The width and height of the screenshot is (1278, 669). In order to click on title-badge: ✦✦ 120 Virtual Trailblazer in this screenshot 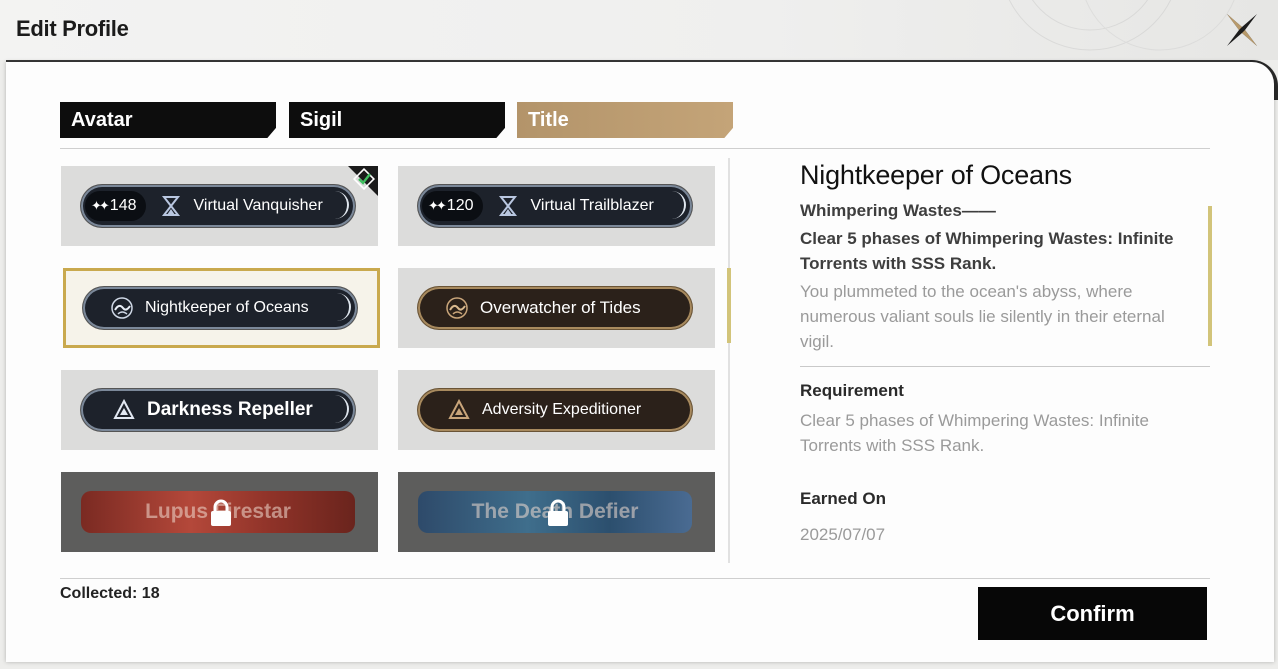, I will do `click(555, 206)`.